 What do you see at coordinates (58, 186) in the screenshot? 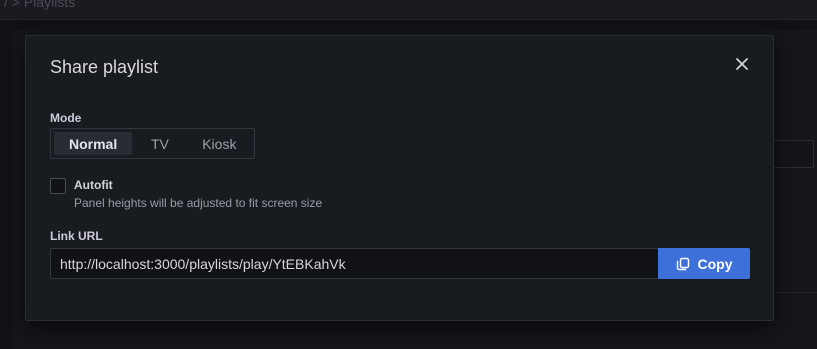
I see `autofit-checkbox` at bounding box center [58, 186].